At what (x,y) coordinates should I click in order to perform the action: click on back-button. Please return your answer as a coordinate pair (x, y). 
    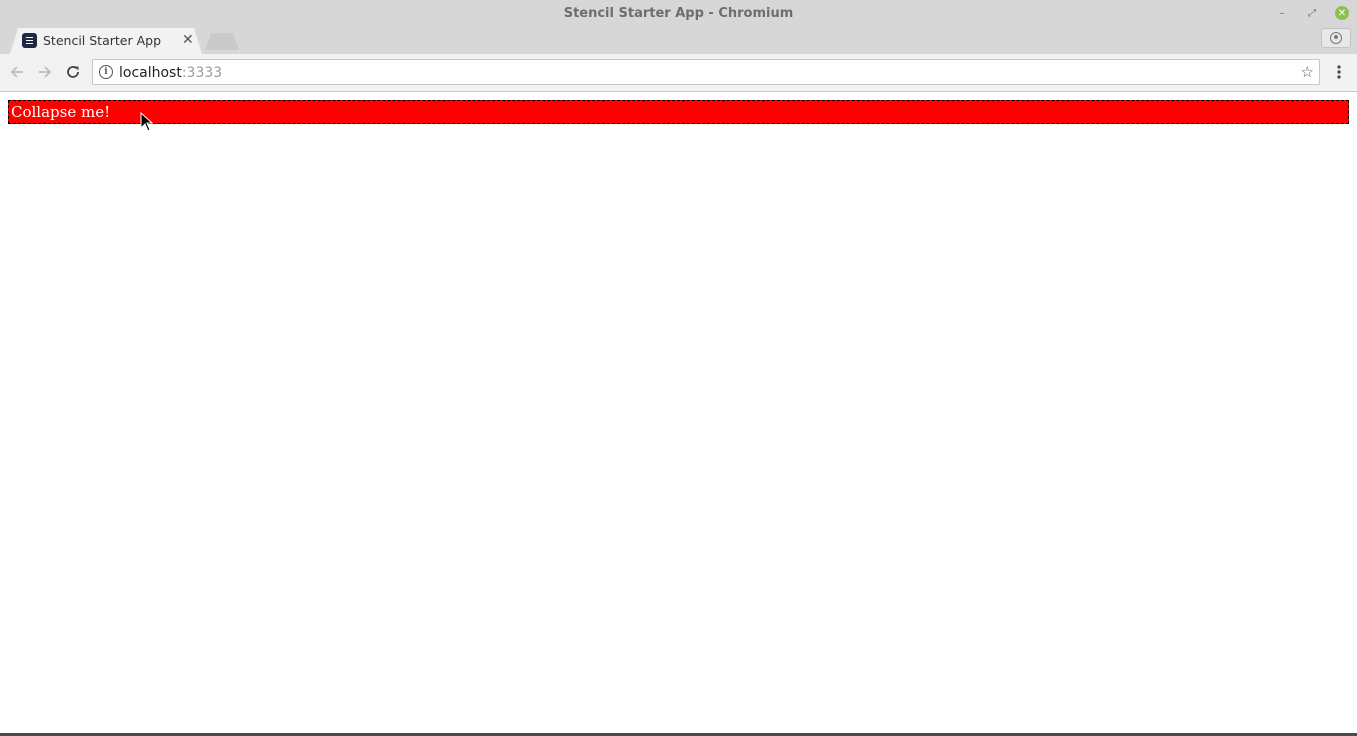
    Looking at the image, I should click on (17, 72).